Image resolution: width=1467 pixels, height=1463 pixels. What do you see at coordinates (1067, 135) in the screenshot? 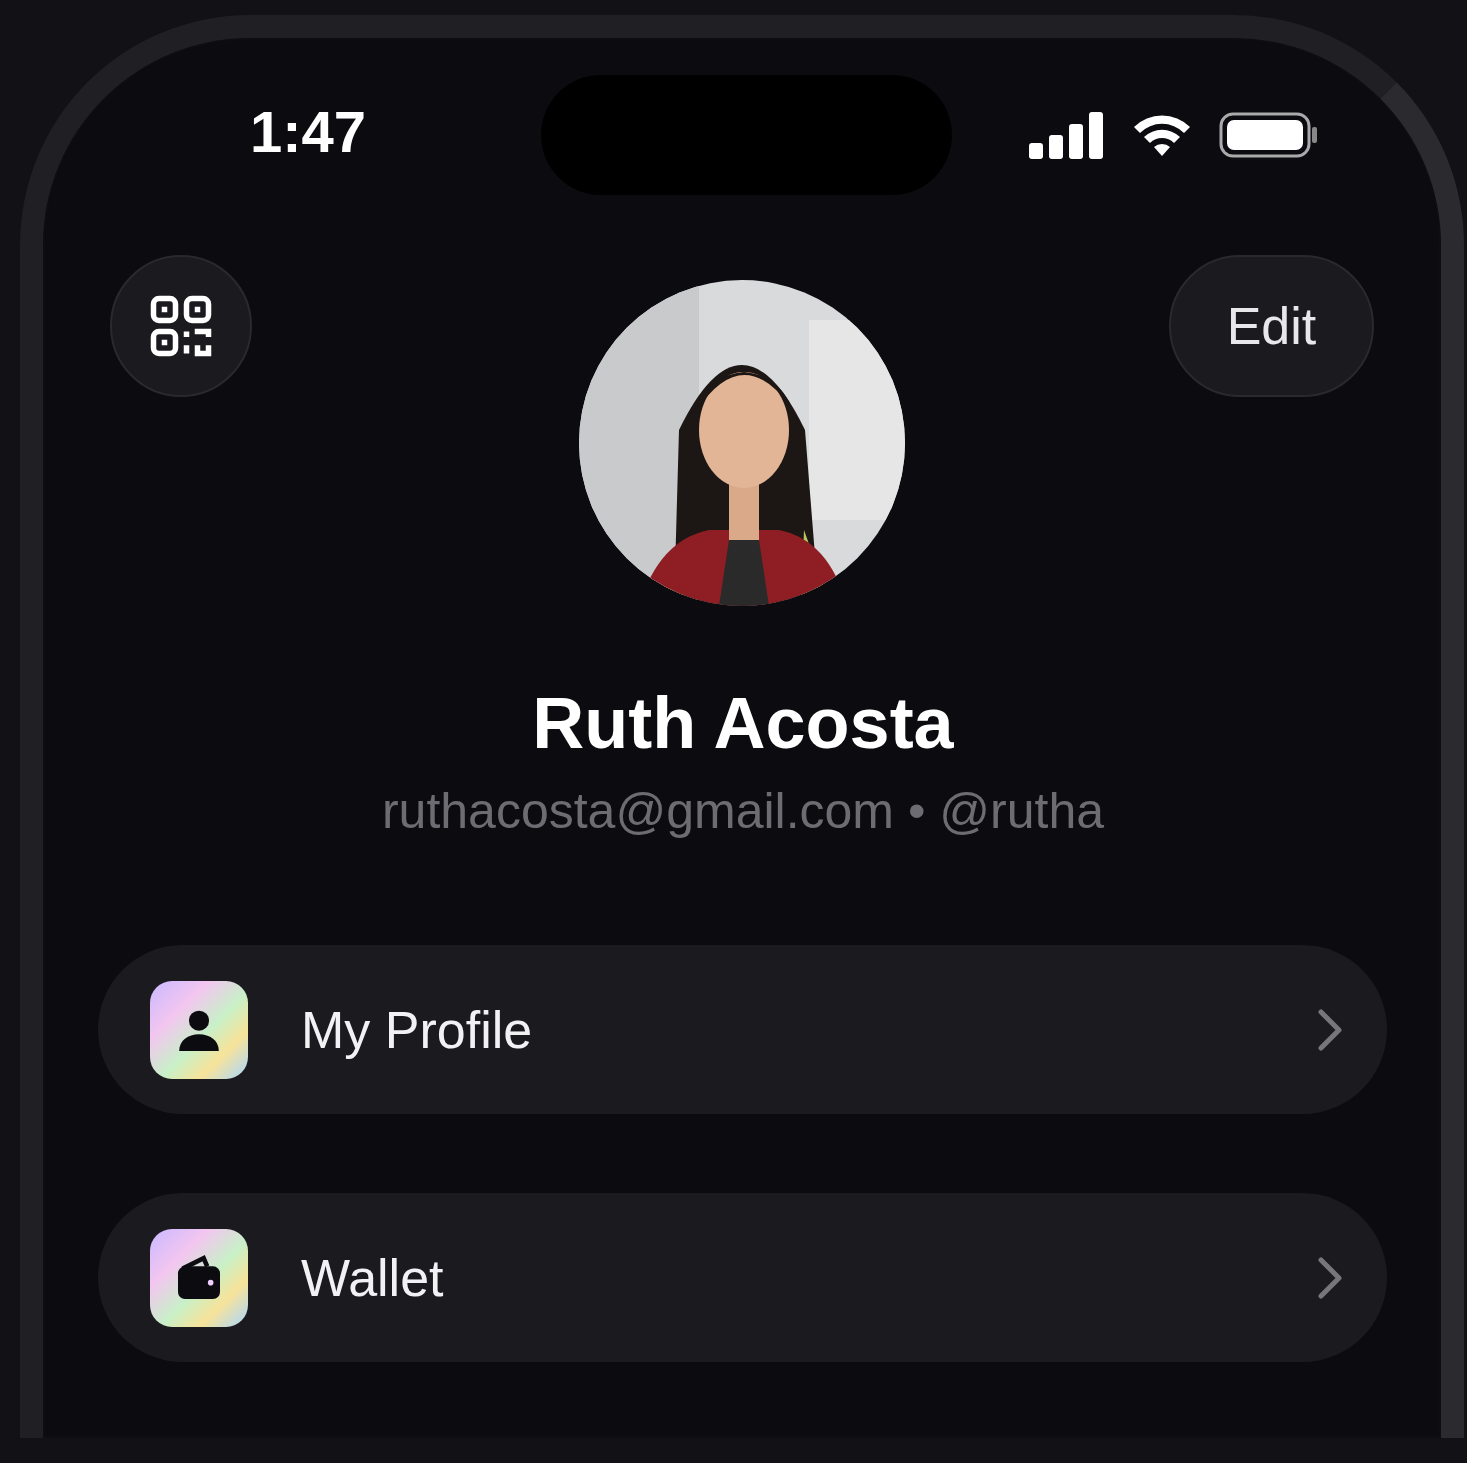
I see `signal-icon` at bounding box center [1067, 135].